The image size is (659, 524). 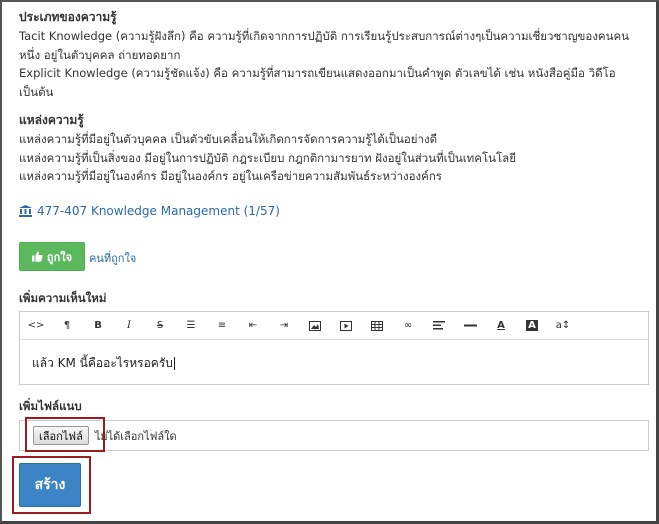 I want to click on table-icon, so click(x=377, y=326).